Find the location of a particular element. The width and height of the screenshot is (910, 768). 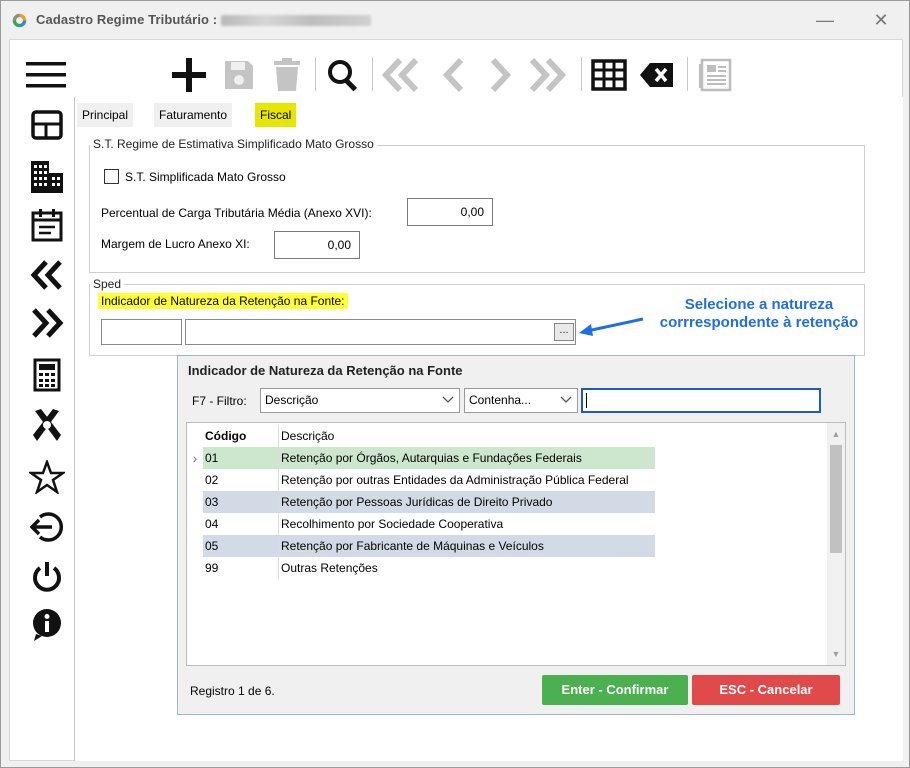

row-descricao: Outras Retenções is located at coordinates (329, 568).